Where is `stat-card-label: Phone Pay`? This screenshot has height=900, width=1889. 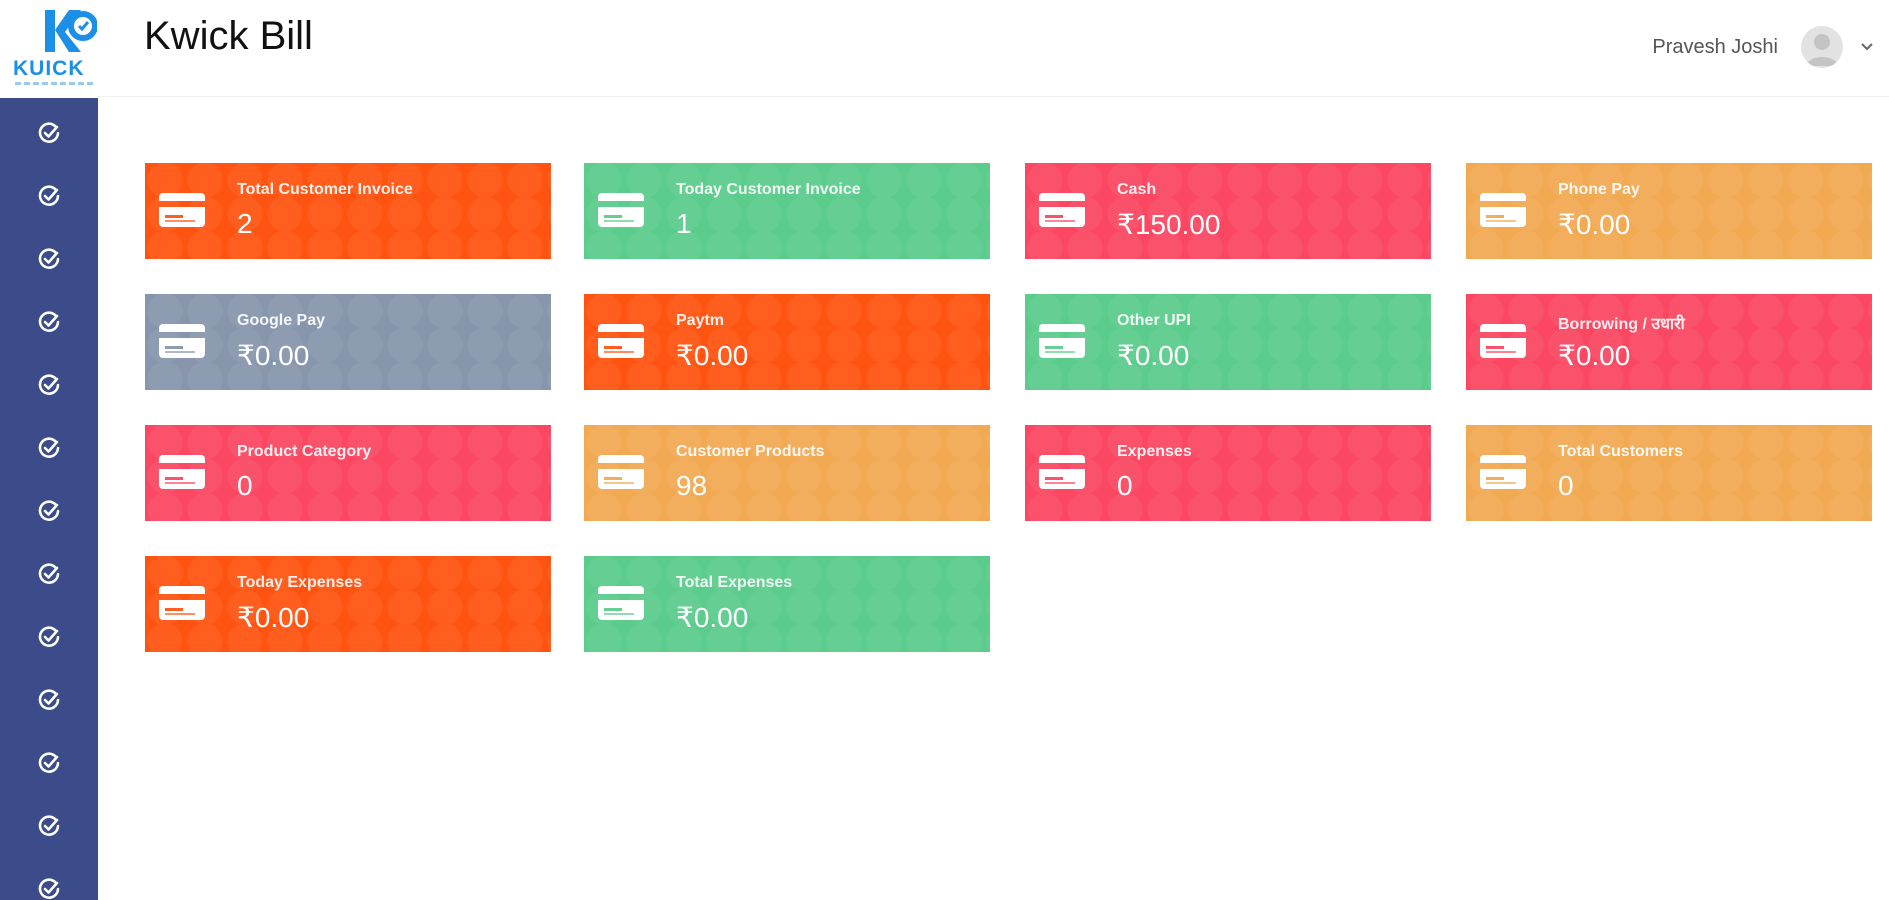 stat-card-label: Phone Pay is located at coordinates (1599, 189).